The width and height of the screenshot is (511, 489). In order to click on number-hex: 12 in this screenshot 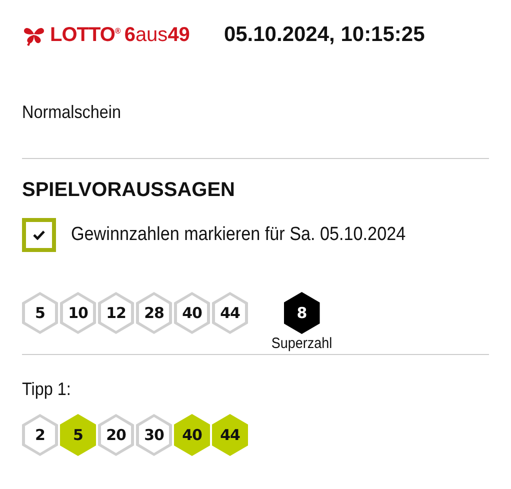, I will do `click(116, 313)`.